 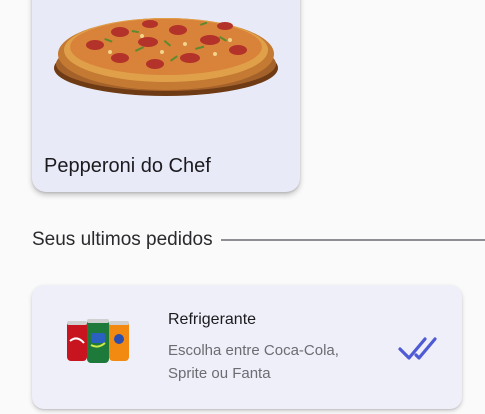 What do you see at coordinates (166, 57) in the screenshot?
I see `pizza-image` at bounding box center [166, 57].